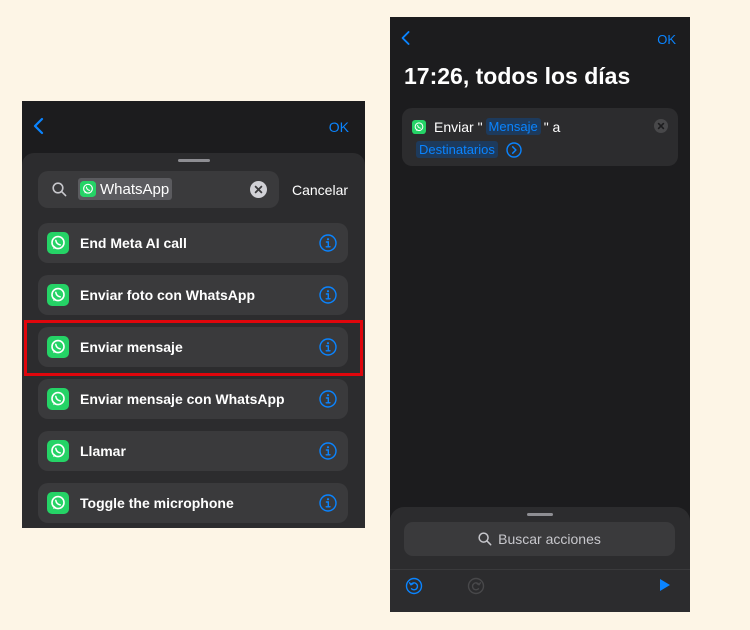  I want to click on search-actions-field: Buscar acciones, so click(539, 539).